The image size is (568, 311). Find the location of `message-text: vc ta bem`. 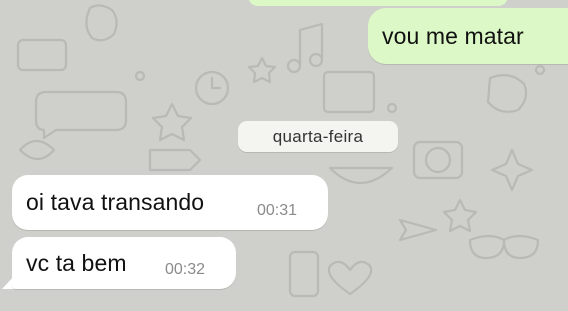

message-text: vc ta bem is located at coordinates (76, 263).